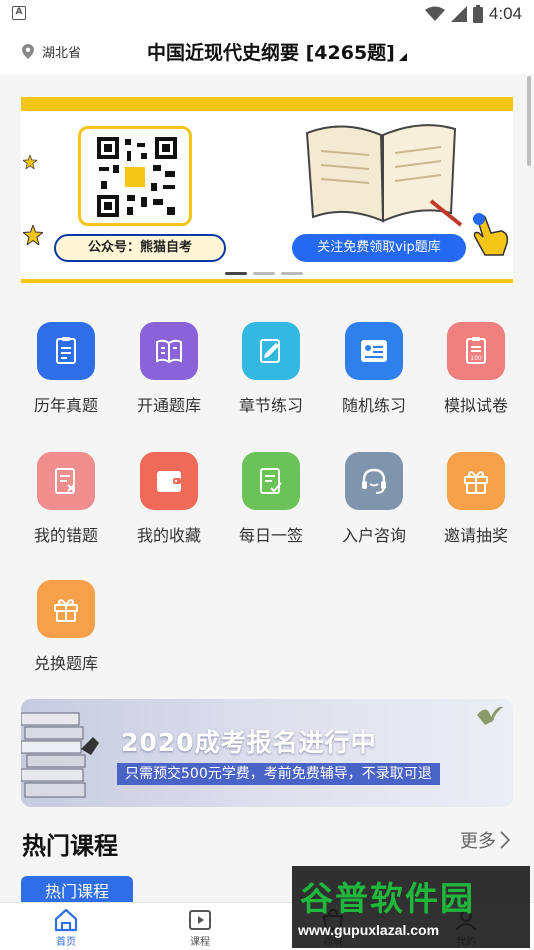 The width and height of the screenshot is (534, 950). What do you see at coordinates (169, 481) in the screenshot?
I see `wallet-icon` at bounding box center [169, 481].